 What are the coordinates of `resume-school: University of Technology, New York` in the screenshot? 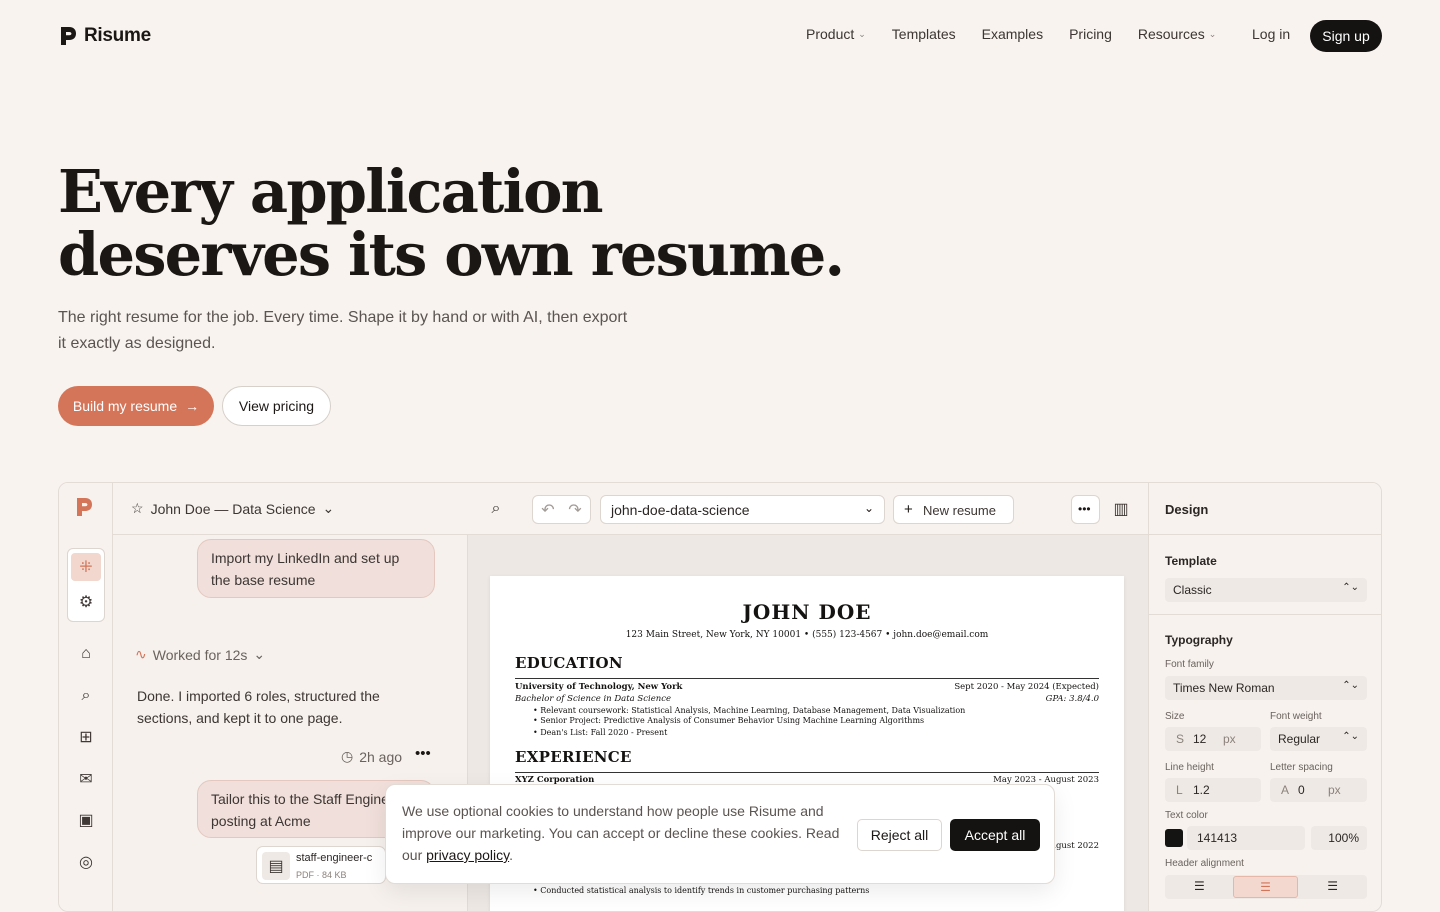 It's located at (599, 687).